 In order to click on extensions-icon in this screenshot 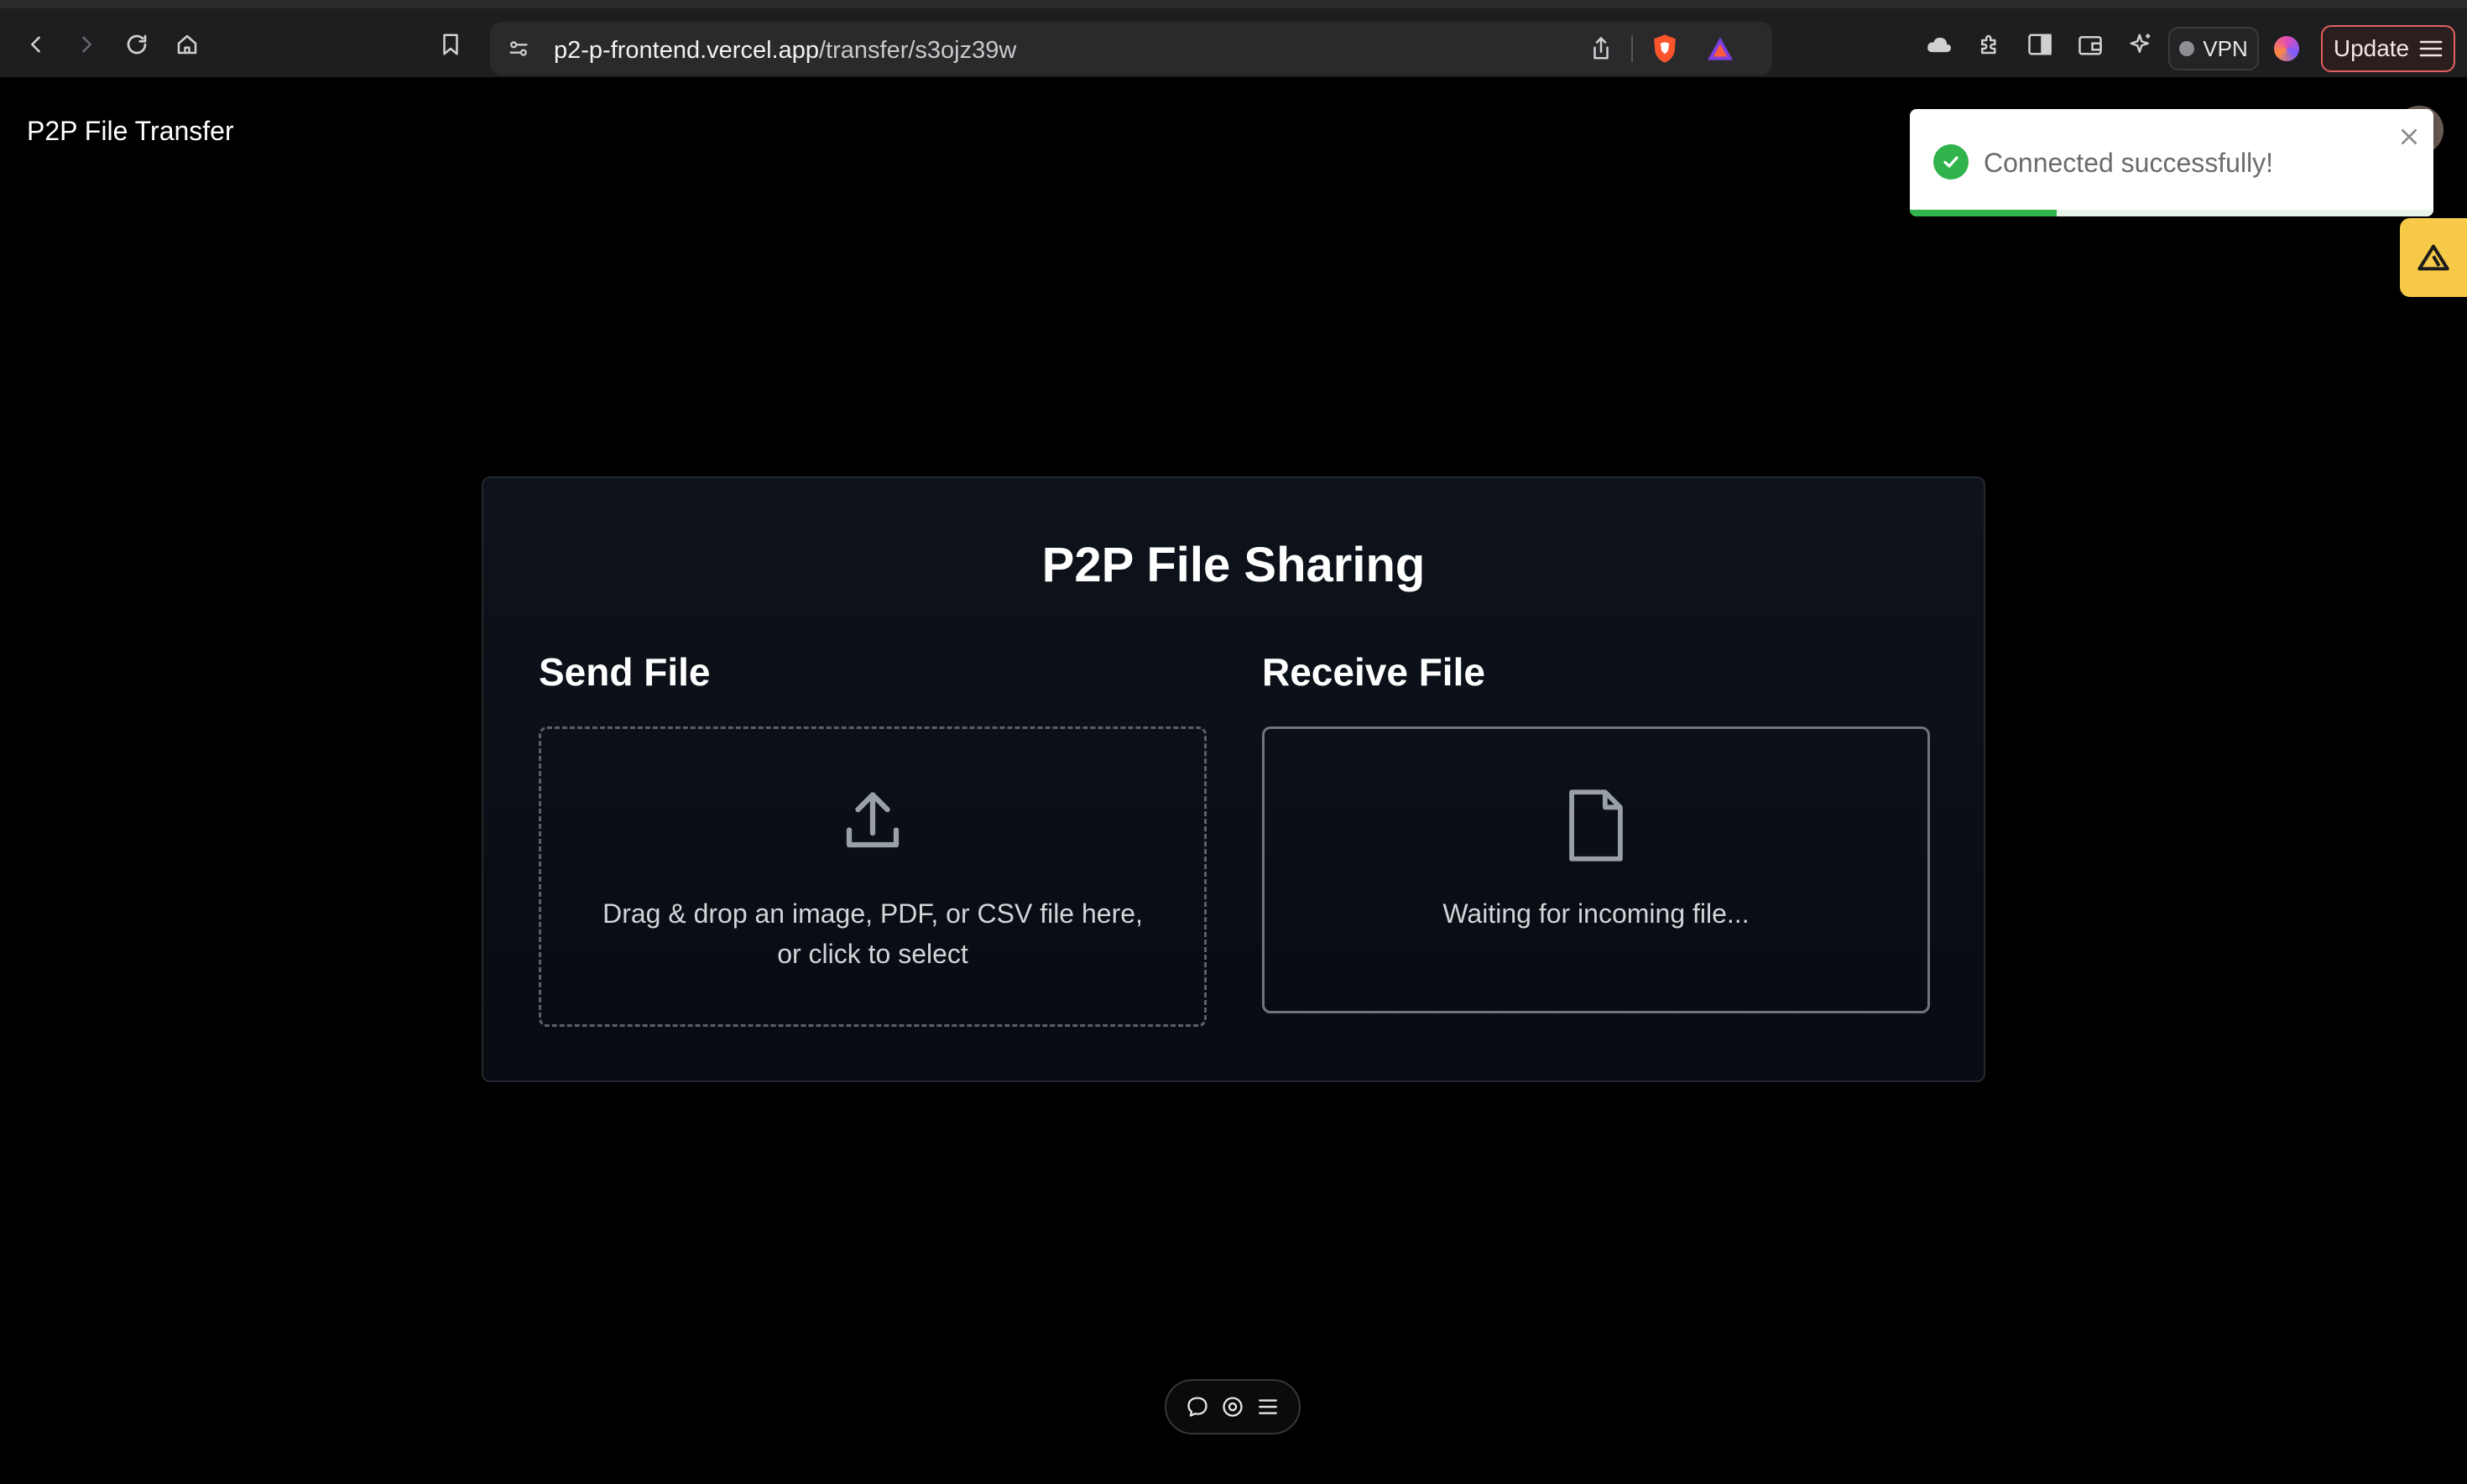, I will do `click(1990, 44)`.